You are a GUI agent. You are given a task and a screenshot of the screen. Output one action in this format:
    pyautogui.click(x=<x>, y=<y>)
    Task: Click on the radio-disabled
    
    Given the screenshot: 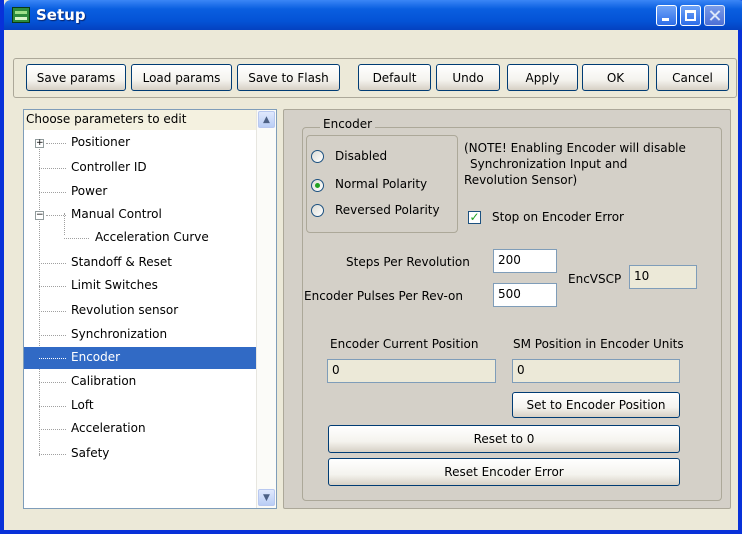 What is the action you would take?
    pyautogui.click(x=317, y=156)
    